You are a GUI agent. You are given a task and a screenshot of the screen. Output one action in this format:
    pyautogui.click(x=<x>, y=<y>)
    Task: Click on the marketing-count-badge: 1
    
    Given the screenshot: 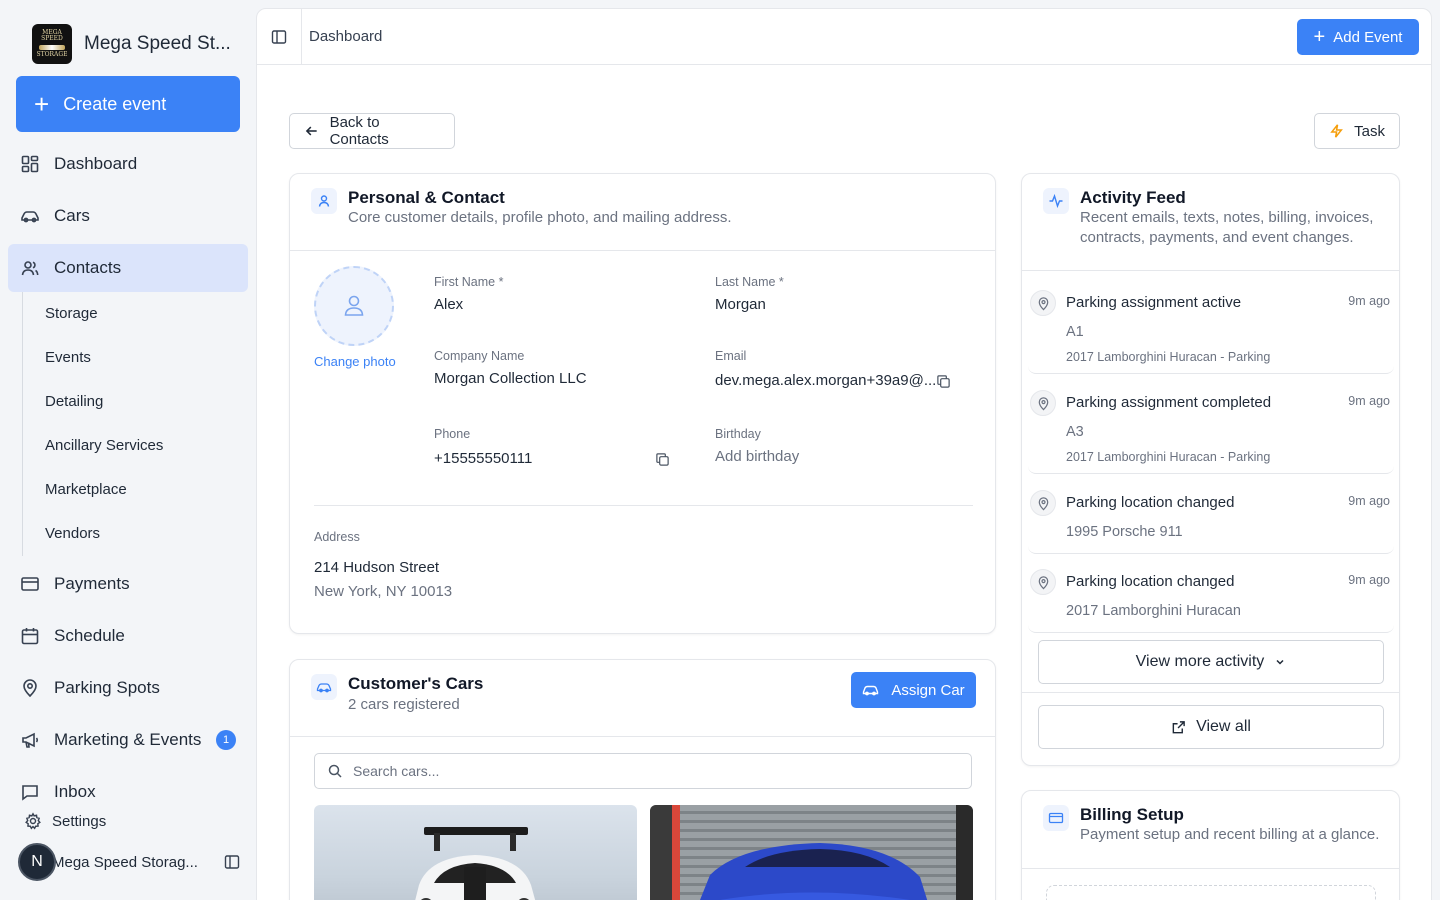 What is the action you would take?
    pyautogui.click(x=226, y=740)
    